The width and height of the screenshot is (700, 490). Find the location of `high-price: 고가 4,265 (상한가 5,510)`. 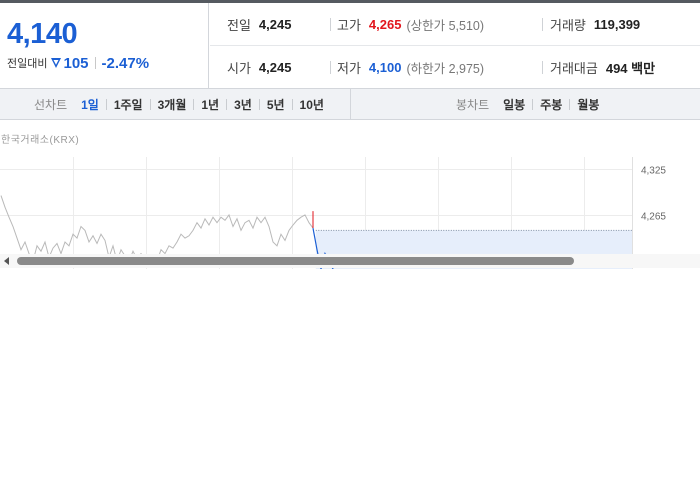

high-price: 고가 4,265 (상한가 5,510) is located at coordinates (410, 24).